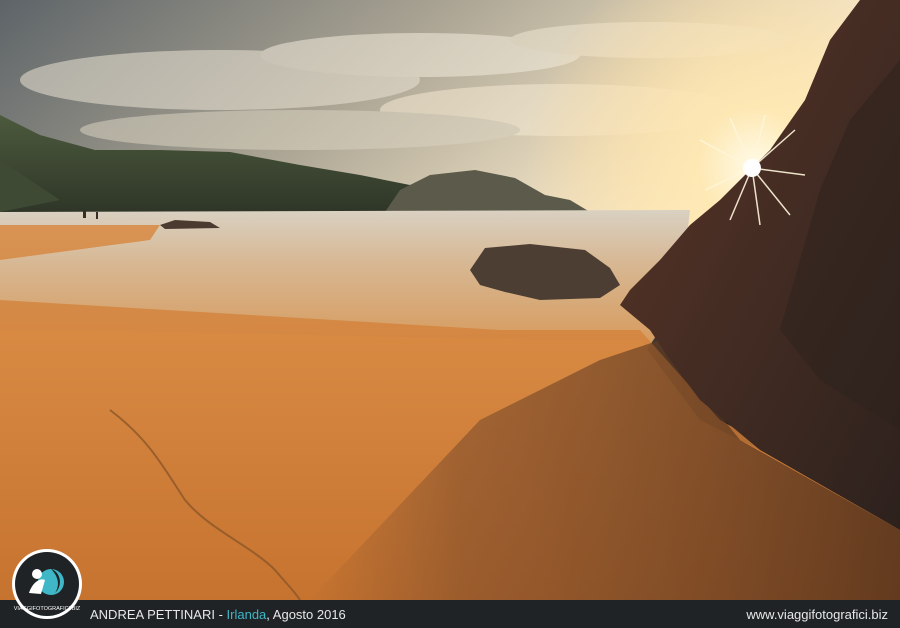 This screenshot has width=900, height=628. What do you see at coordinates (306, 614) in the screenshot?
I see `photo-date: , Agosto 2016` at bounding box center [306, 614].